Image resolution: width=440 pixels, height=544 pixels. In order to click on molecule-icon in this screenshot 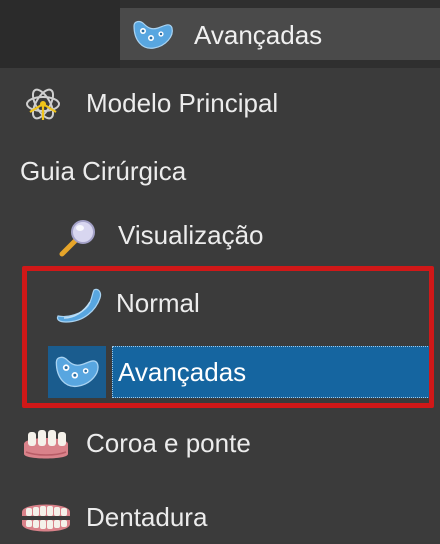, I will do `click(43, 104)`.